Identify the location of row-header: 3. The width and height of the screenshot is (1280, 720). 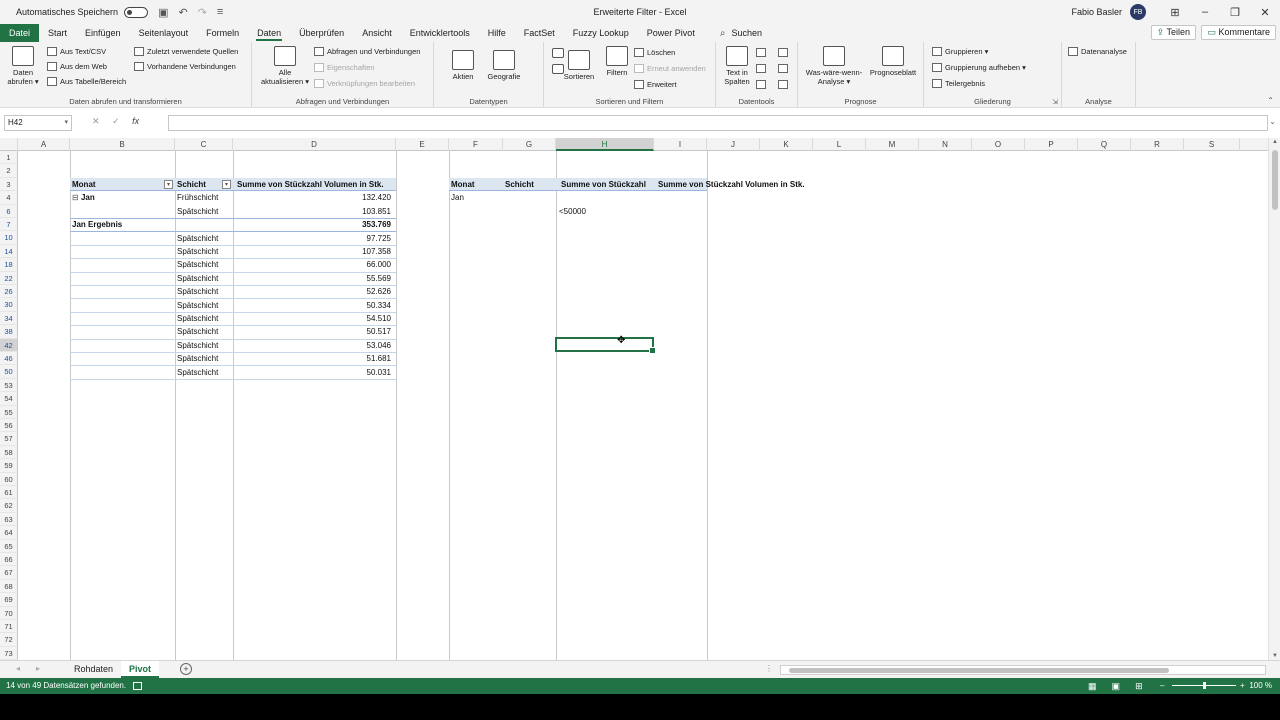
(9, 184).